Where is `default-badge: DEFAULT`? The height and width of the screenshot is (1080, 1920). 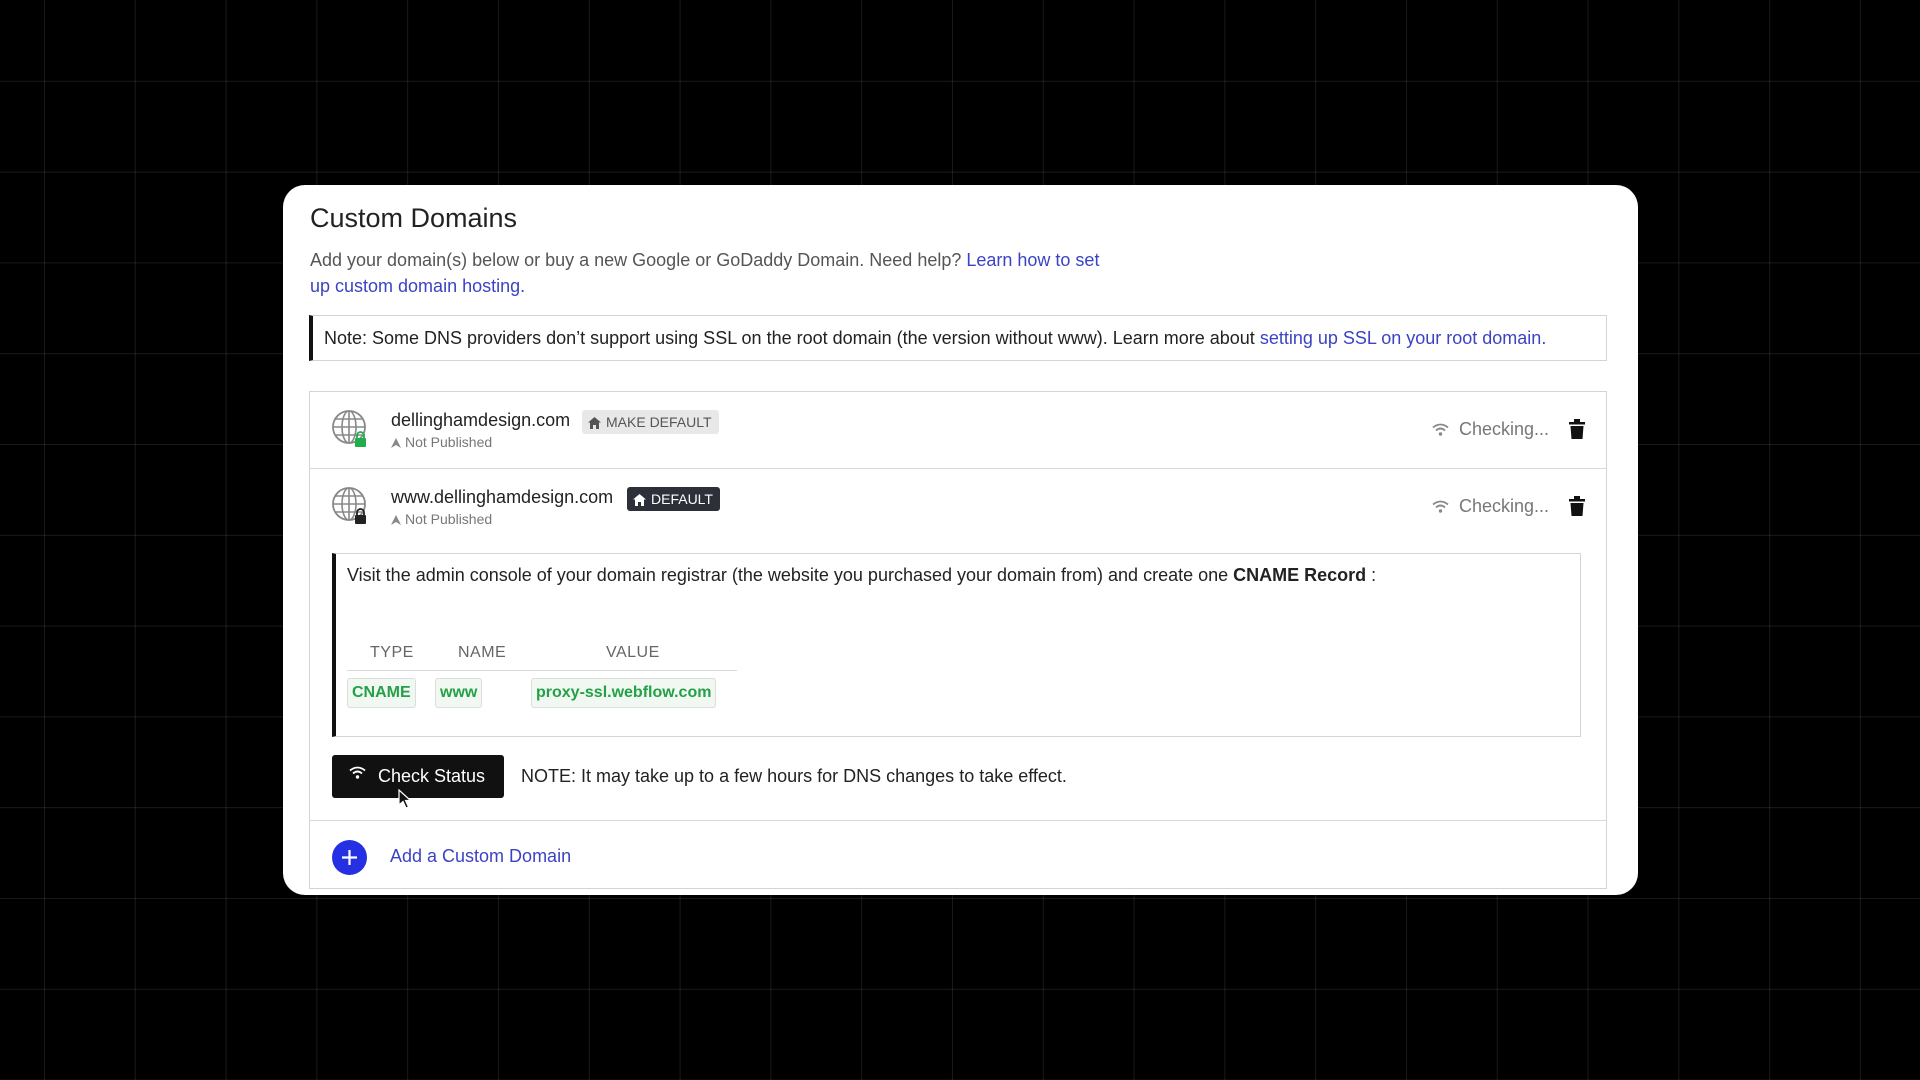 default-badge: DEFAULT is located at coordinates (673, 499).